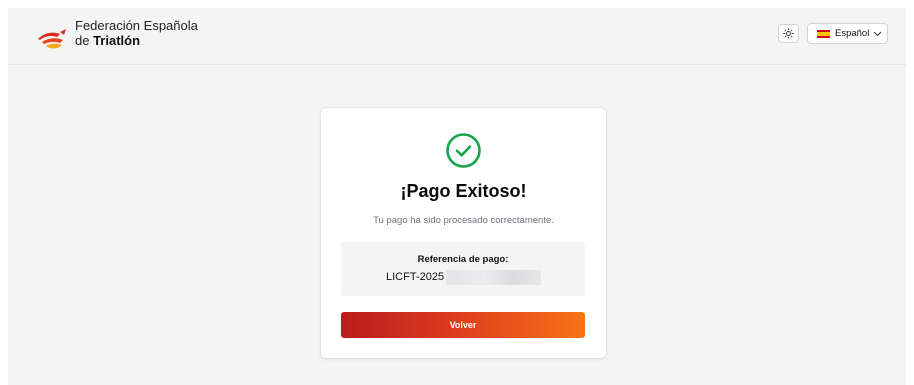 The image size is (914, 385). I want to click on spain-flag-icon, so click(823, 33).